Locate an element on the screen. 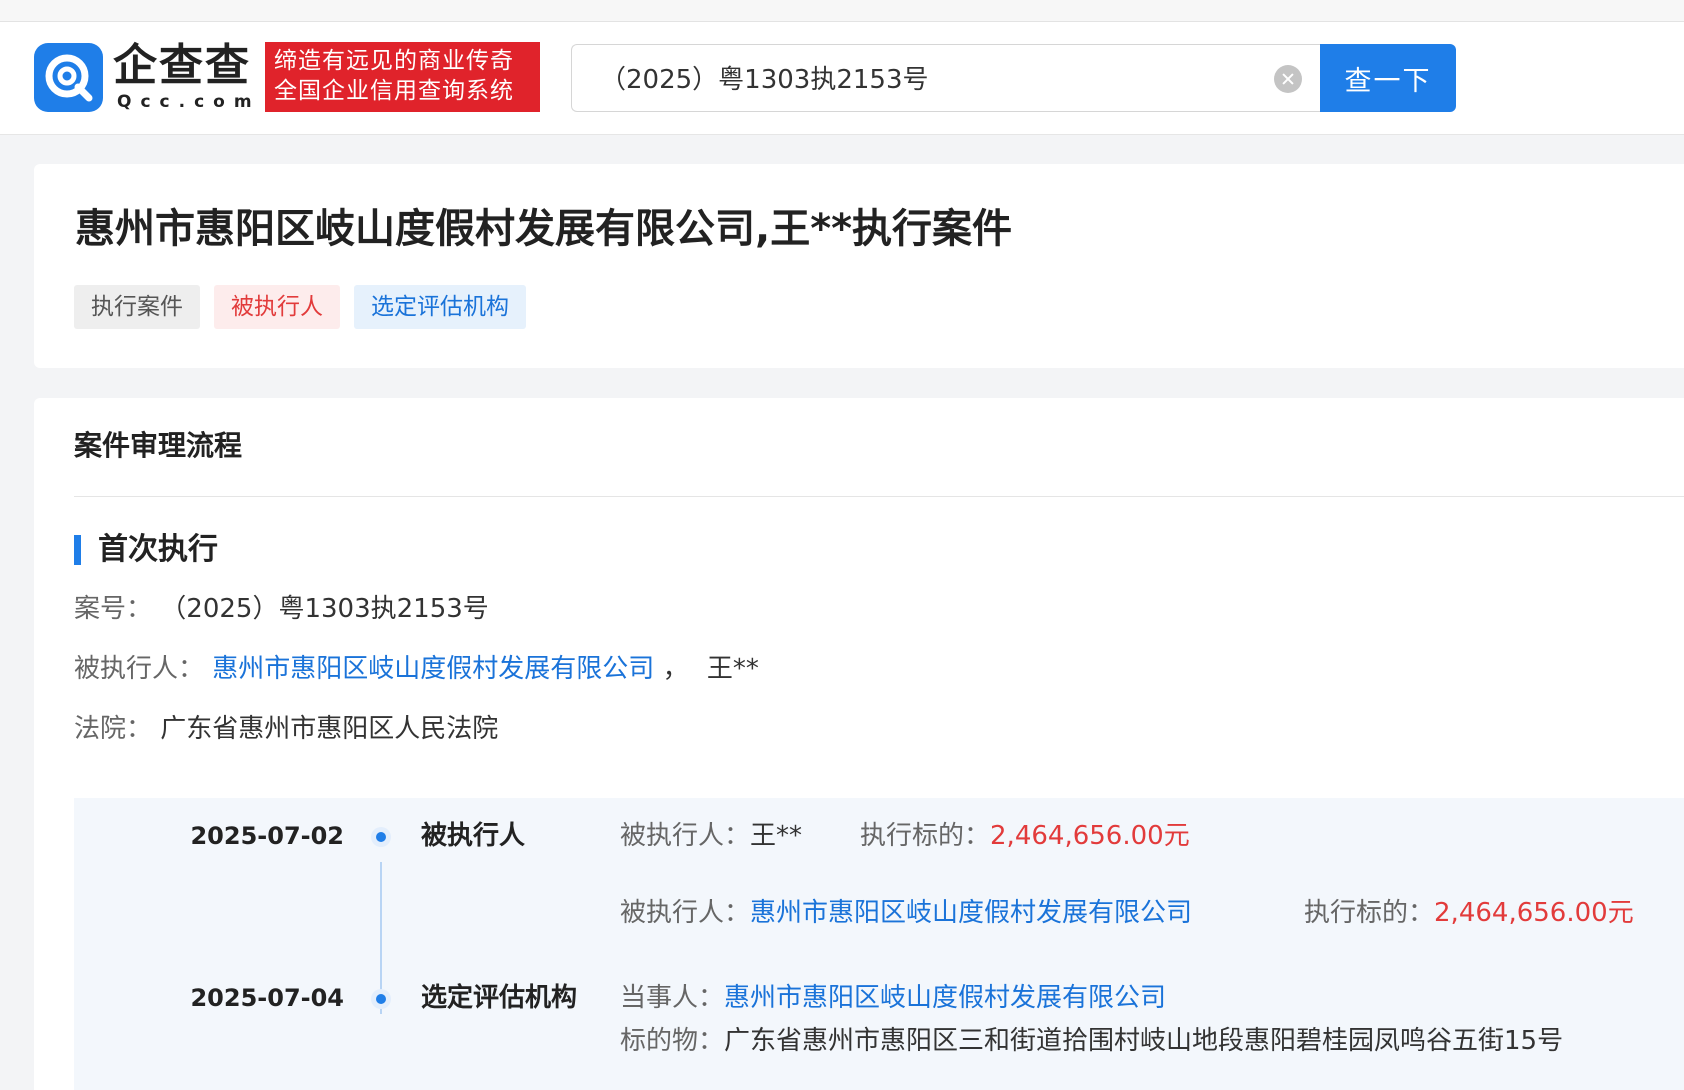 The image size is (1684, 1090). logo-text-cn: 企查查 is located at coordinates (182, 66).